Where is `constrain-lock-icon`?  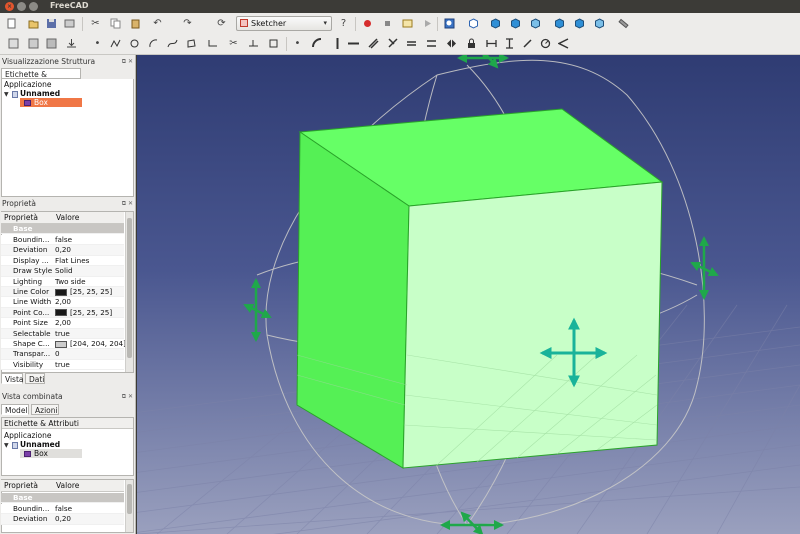
constrain-lock-icon is located at coordinates (471, 43).